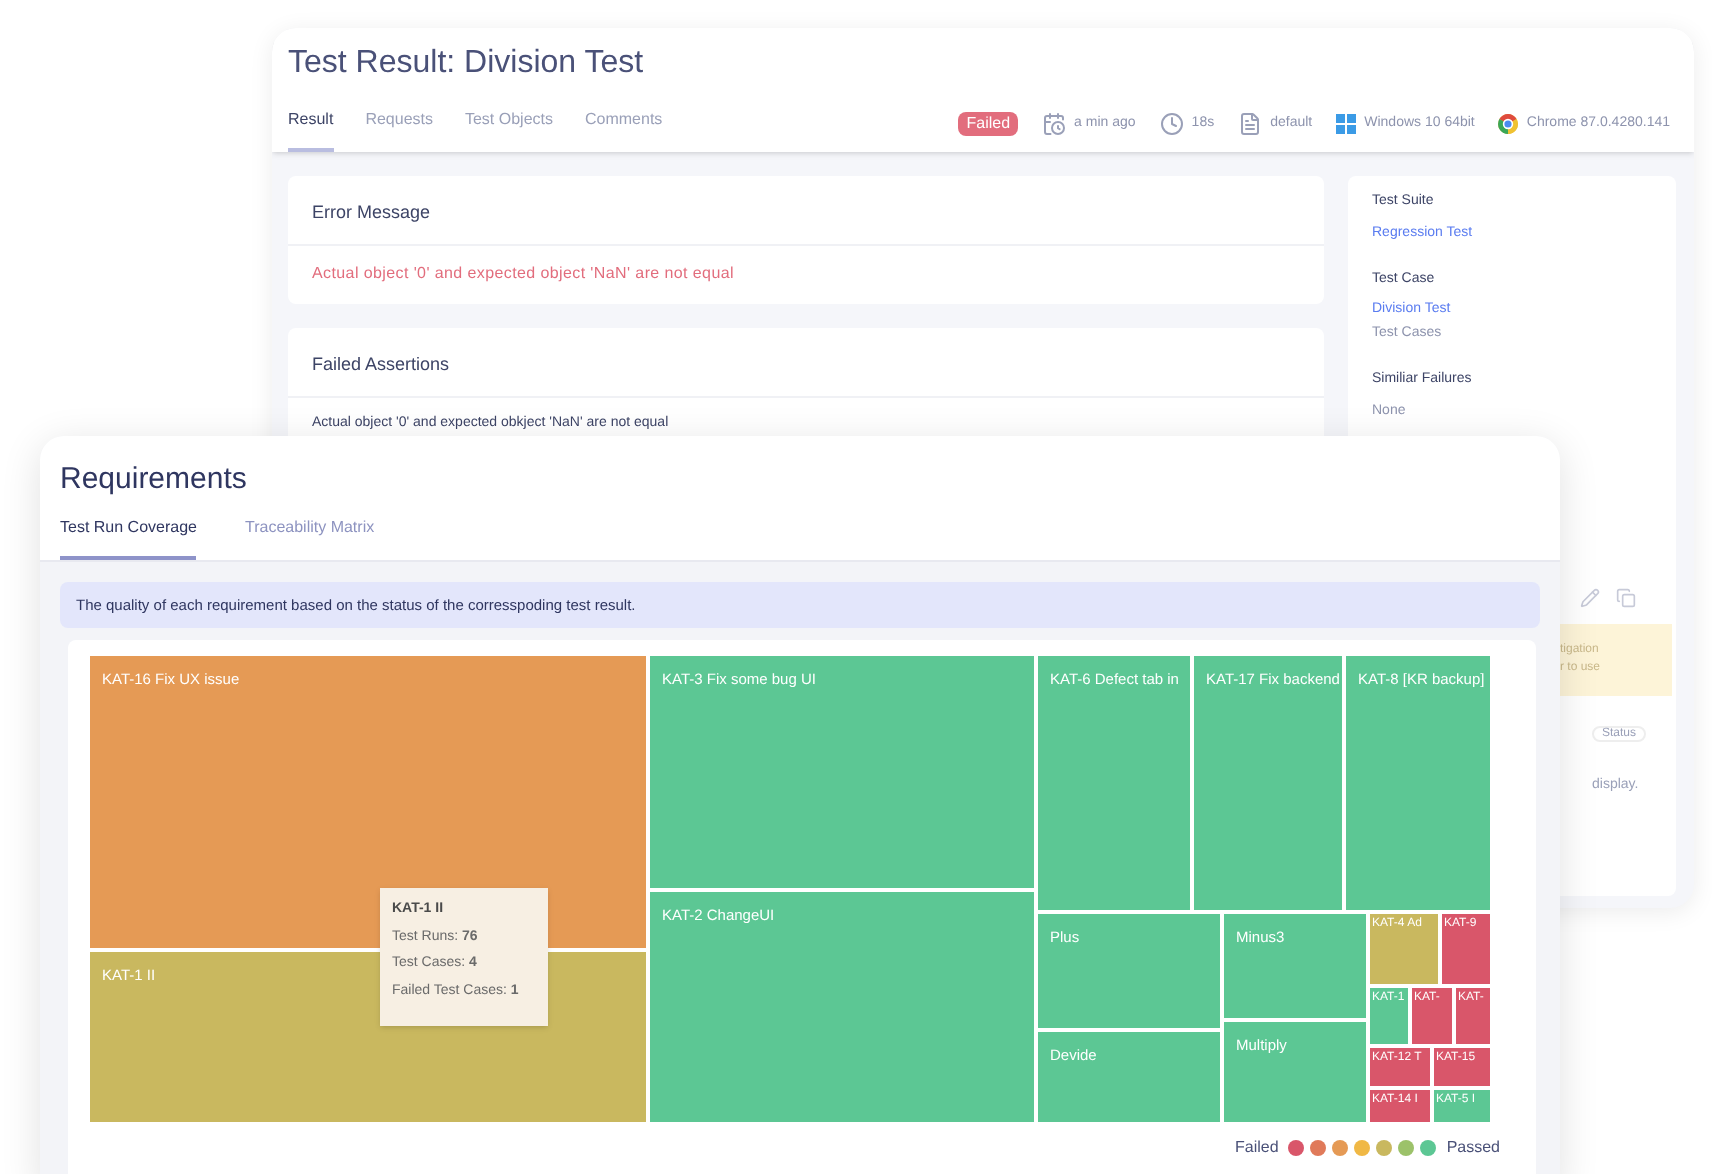 Image resolution: width=1712 pixels, height=1174 pixels. What do you see at coordinates (311, 130) in the screenshot?
I see `tab: Result` at bounding box center [311, 130].